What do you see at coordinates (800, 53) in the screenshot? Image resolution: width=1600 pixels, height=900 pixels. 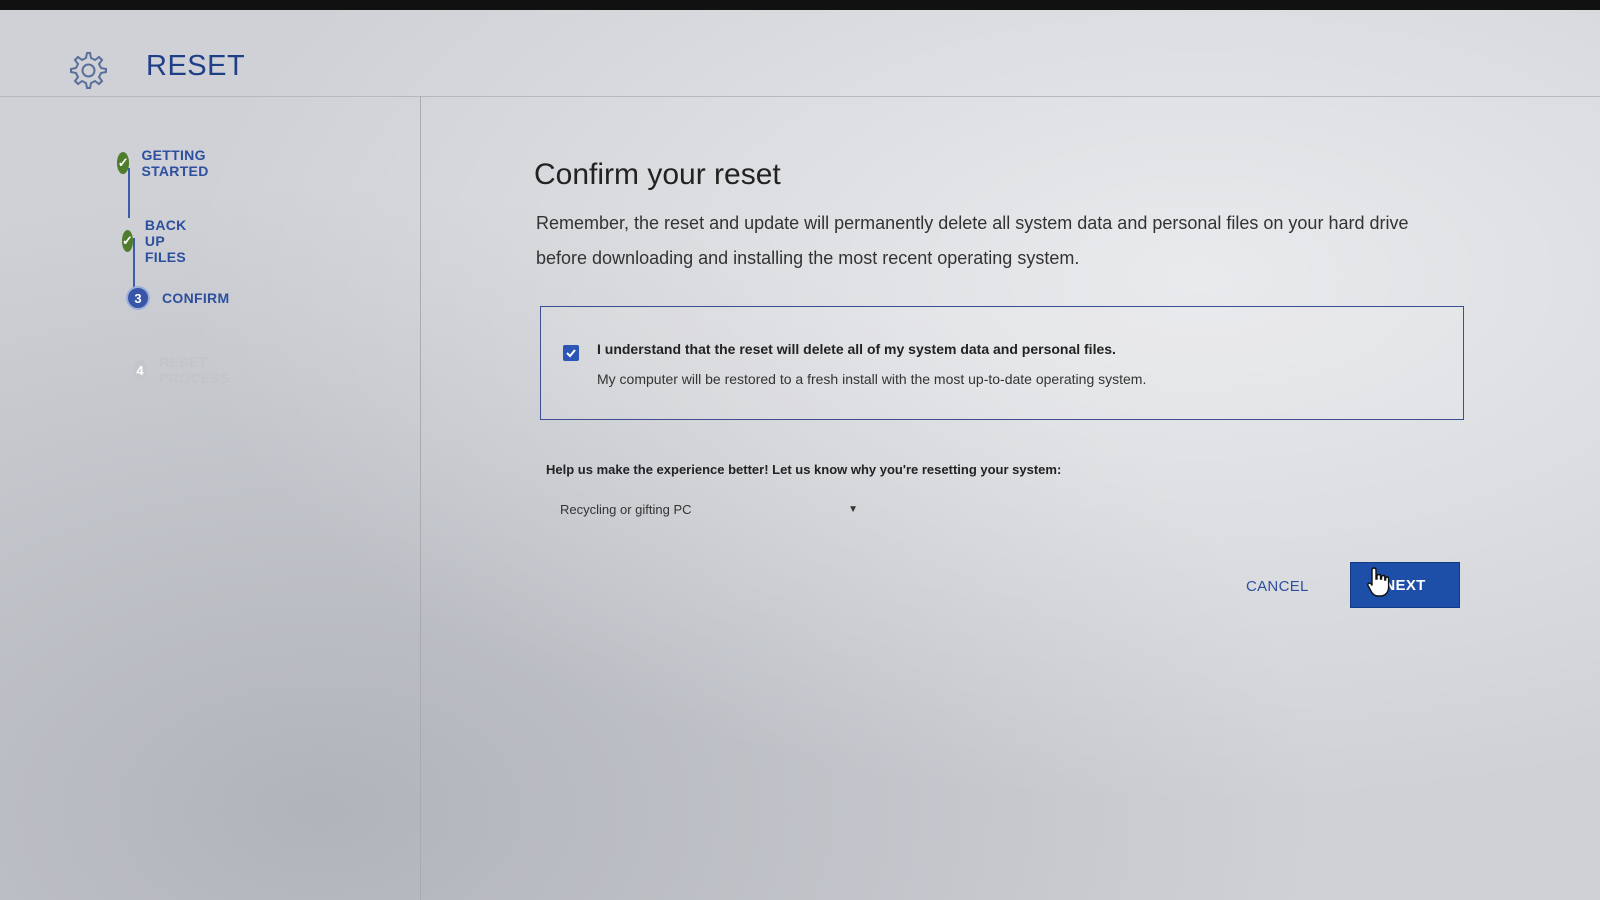 I see `app-header: RESET` at bounding box center [800, 53].